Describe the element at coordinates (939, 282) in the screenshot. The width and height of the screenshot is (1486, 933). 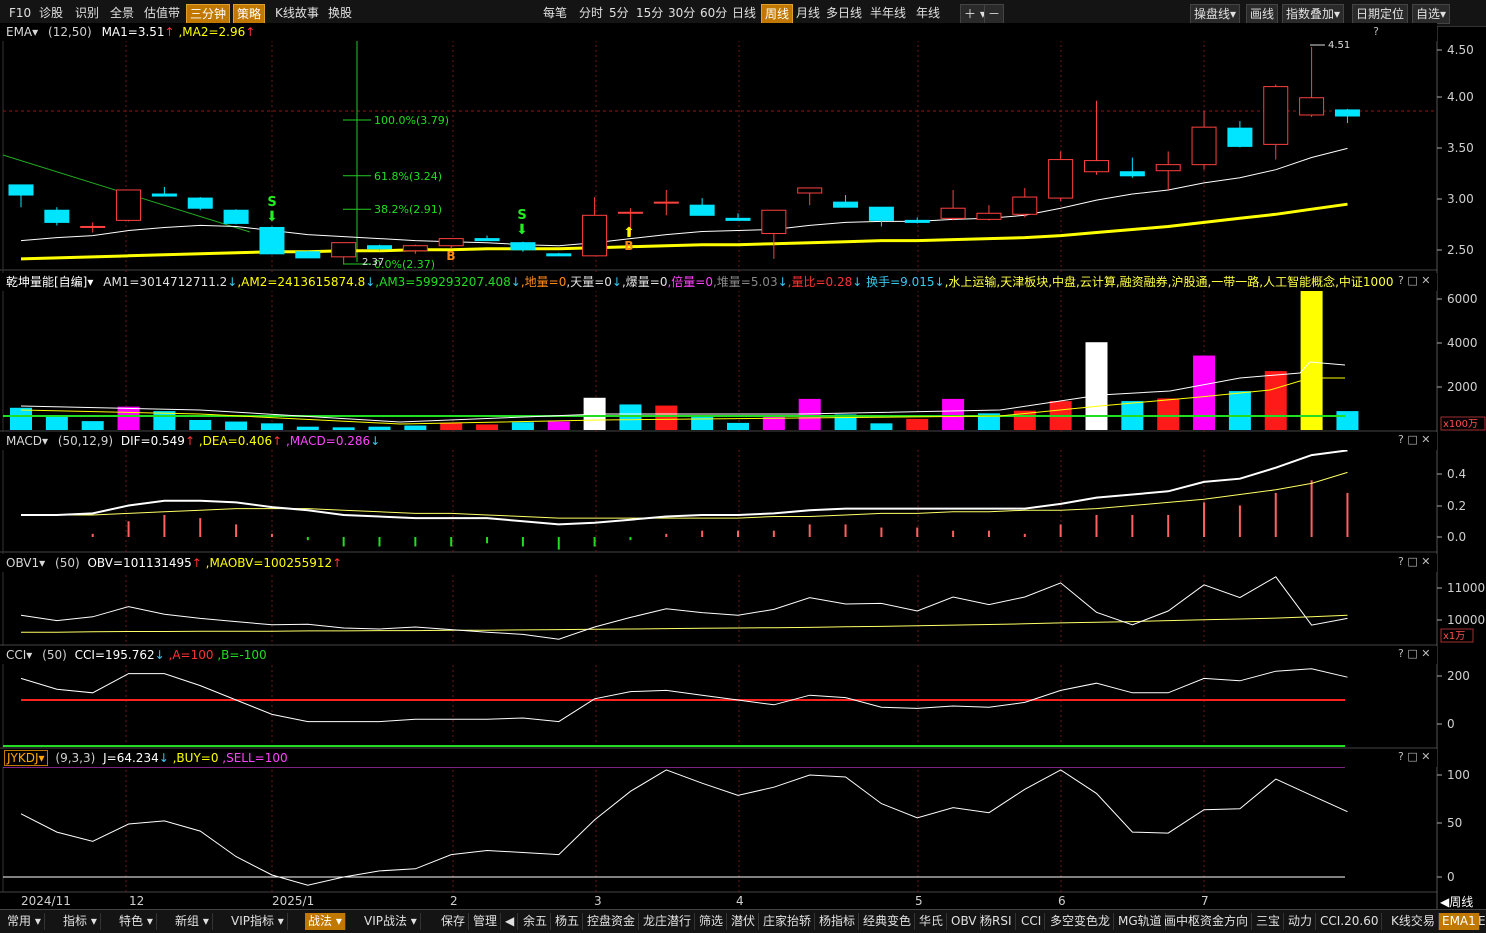
I see `vol-value-16: ↓` at that location.